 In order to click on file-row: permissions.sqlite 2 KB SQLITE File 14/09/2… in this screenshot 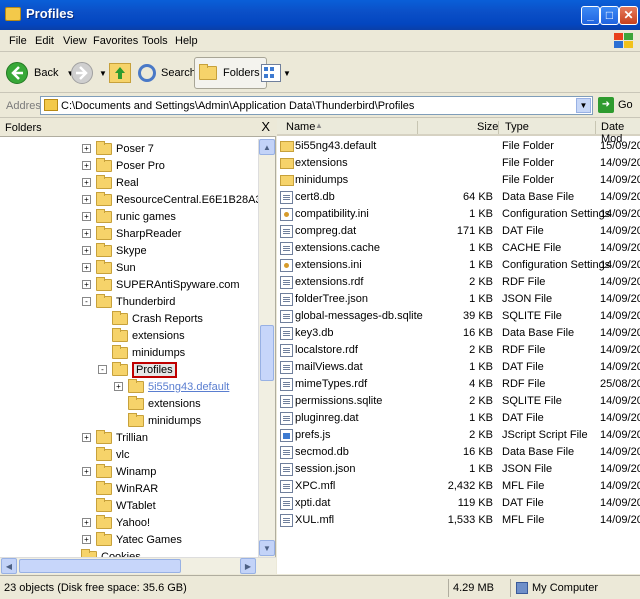, I will do `click(458, 401)`.